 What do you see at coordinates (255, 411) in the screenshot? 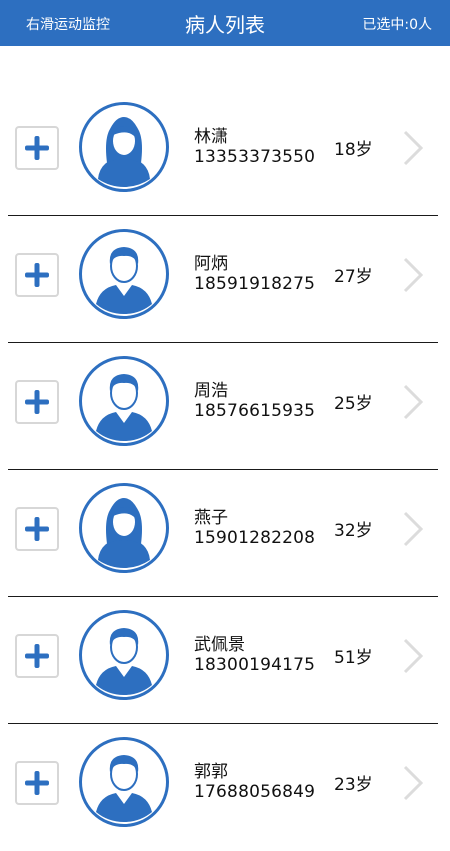
I see `patient-phone: 18576615935` at bounding box center [255, 411].